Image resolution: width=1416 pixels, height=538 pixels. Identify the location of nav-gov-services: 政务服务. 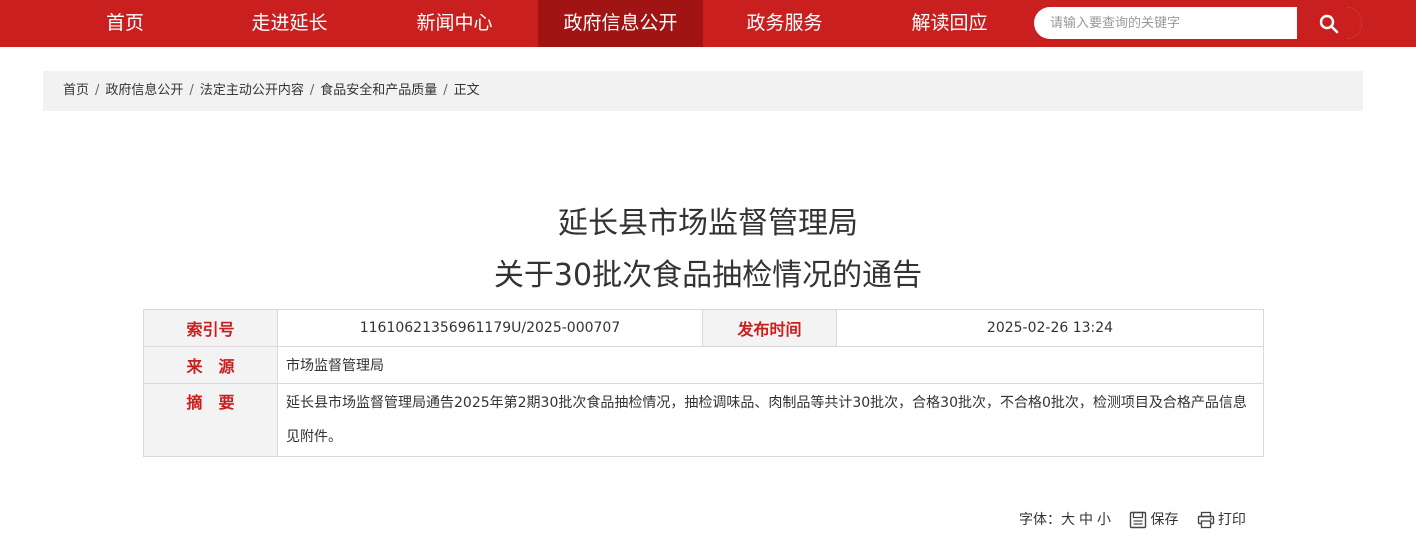
(784, 23).